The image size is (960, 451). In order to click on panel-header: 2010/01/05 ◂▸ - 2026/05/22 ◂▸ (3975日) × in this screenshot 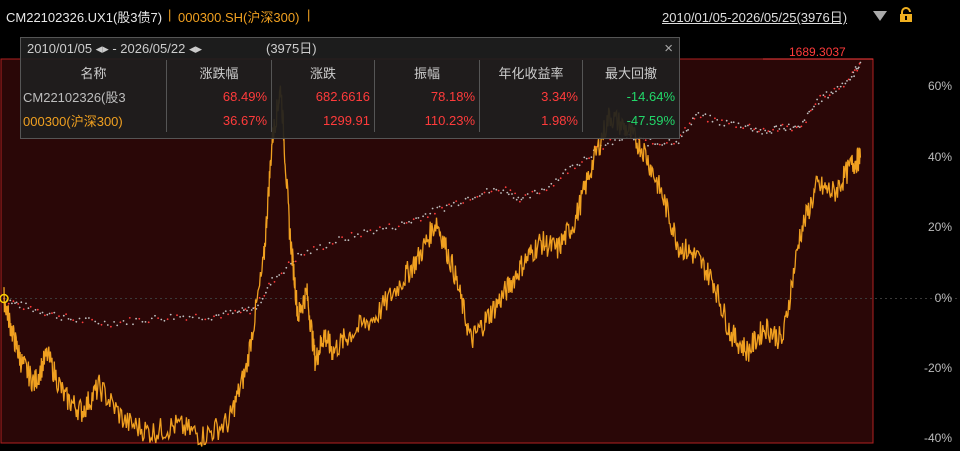, I will do `click(350, 49)`.